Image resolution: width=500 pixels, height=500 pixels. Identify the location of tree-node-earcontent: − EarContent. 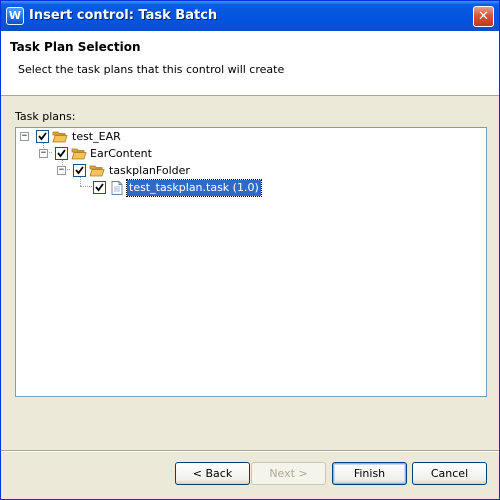
(251, 154).